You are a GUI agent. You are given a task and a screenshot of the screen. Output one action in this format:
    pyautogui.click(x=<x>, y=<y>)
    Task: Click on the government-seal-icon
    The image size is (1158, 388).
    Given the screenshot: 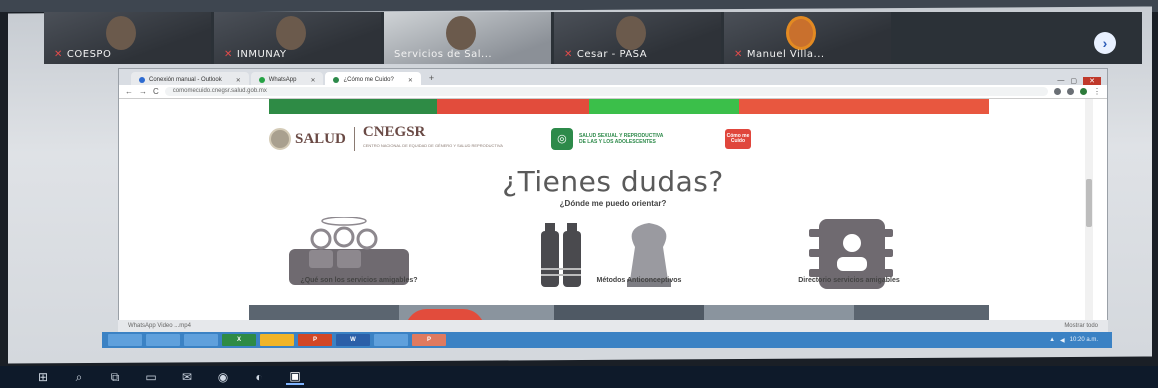 What is the action you would take?
    pyautogui.click(x=280, y=139)
    